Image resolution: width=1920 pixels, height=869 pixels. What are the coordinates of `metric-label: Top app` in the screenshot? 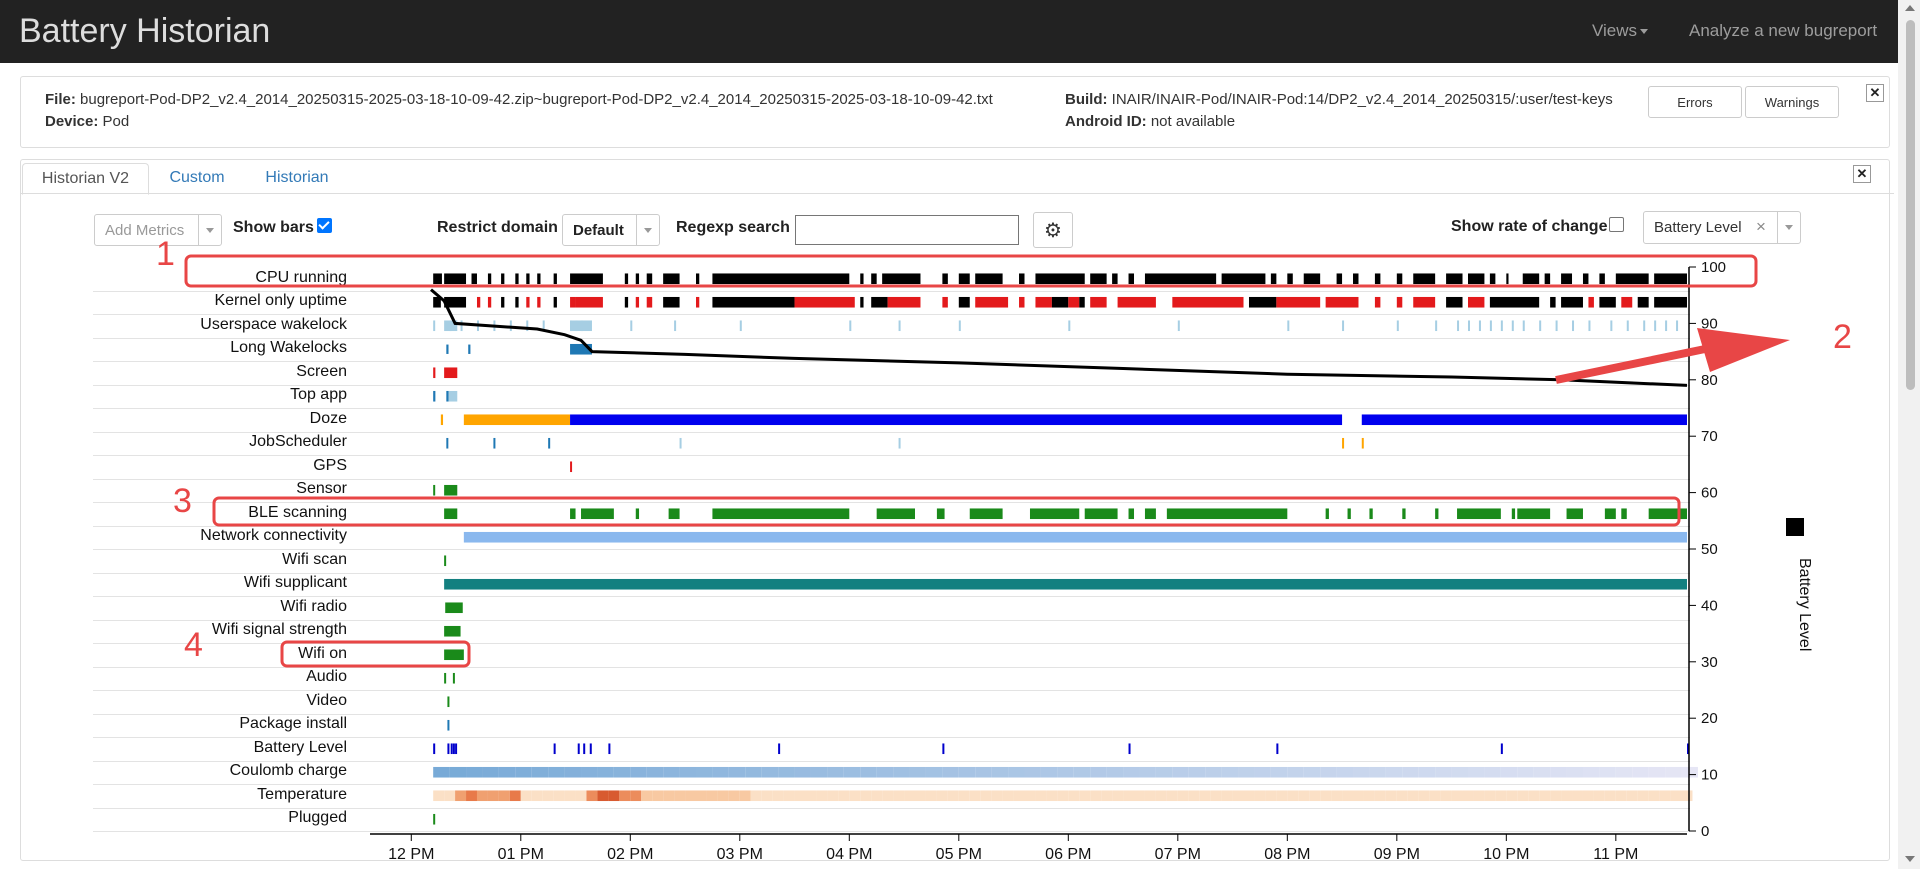 It's located at (219, 395).